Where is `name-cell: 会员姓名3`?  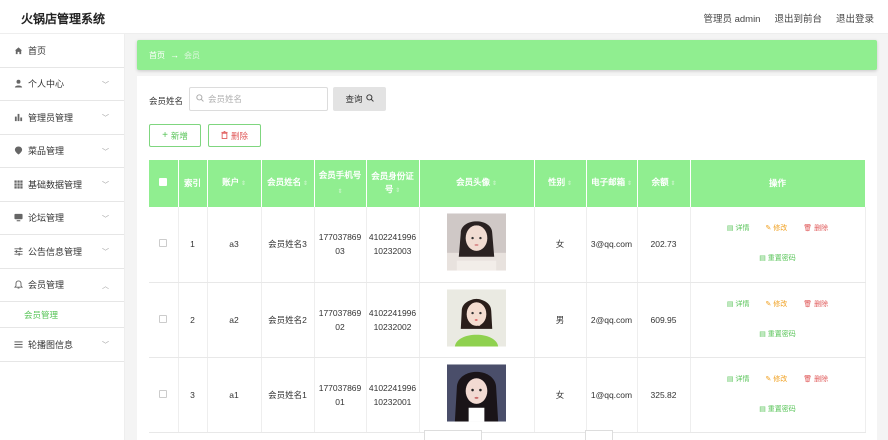
name-cell: 会员姓名3 is located at coordinates (288, 245).